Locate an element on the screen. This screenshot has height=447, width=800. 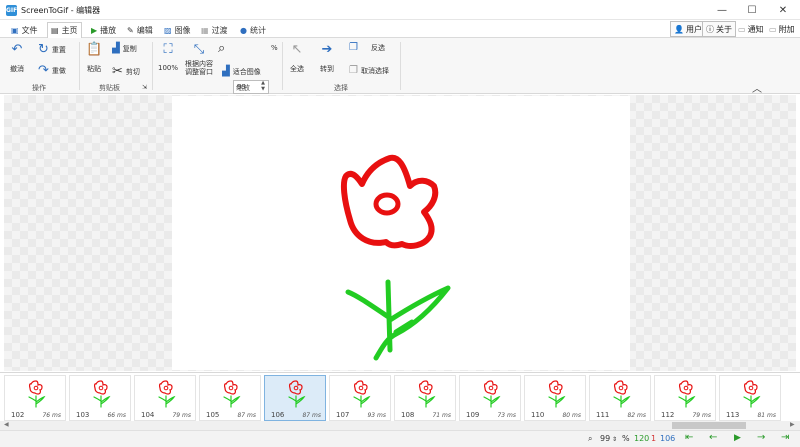
info-icon: ● is located at coordinates (243, 30).